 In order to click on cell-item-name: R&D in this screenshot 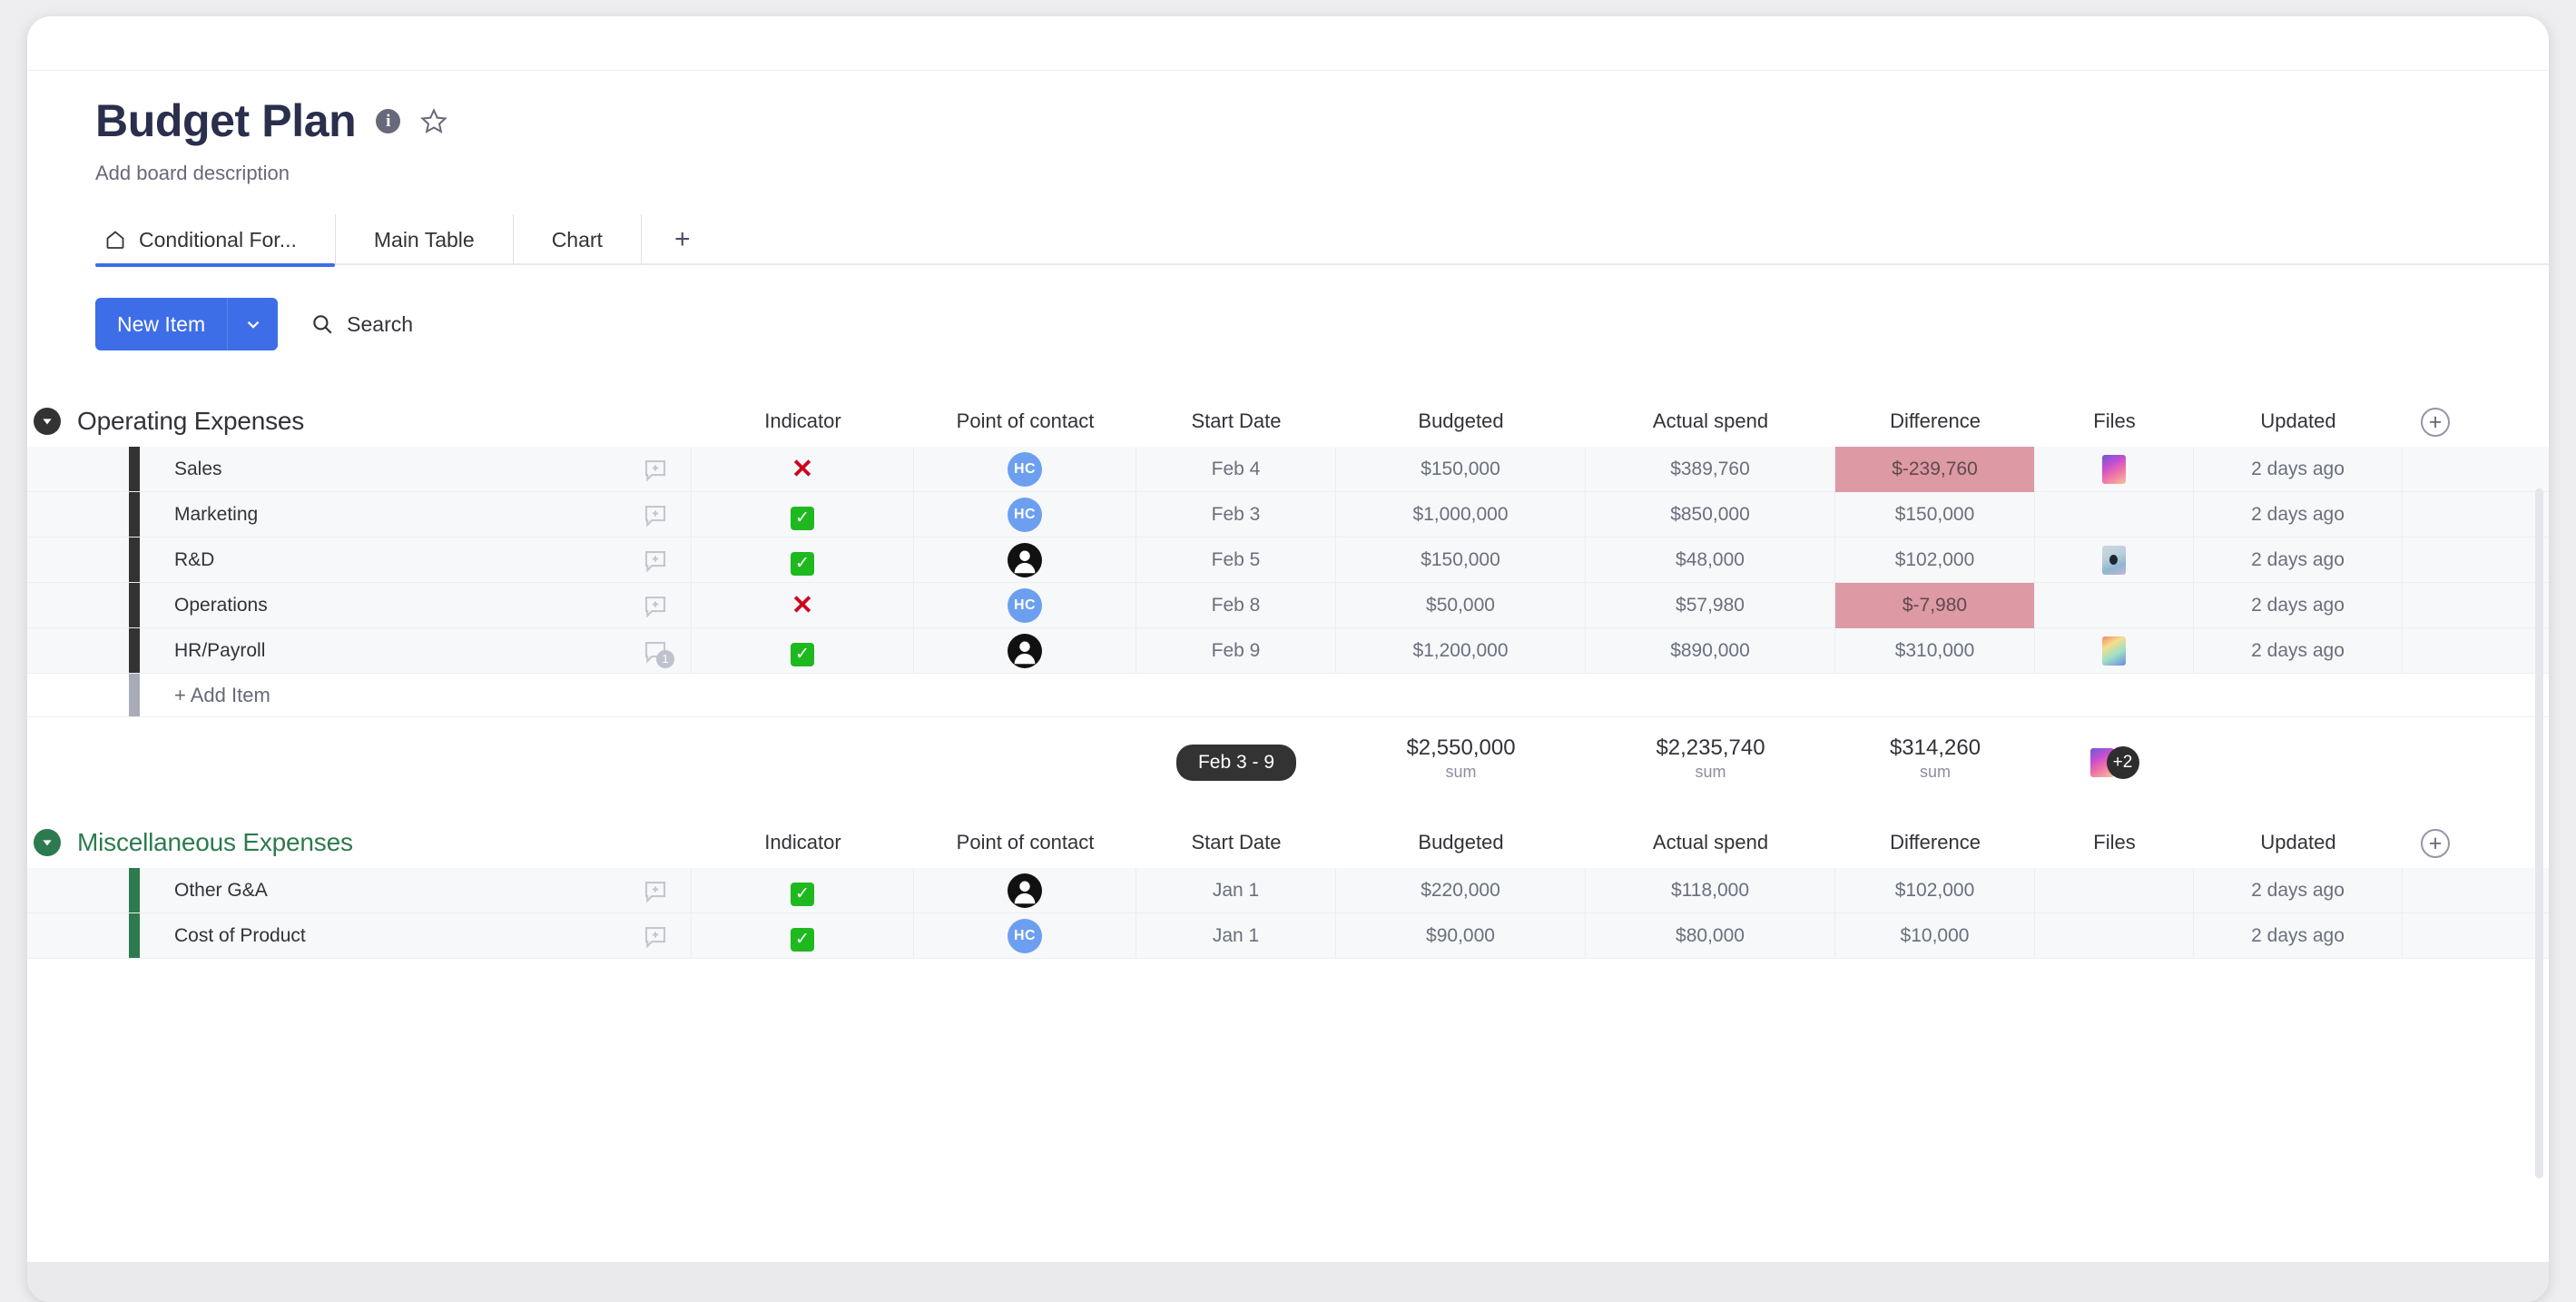, I will do `click(419, 560)`.